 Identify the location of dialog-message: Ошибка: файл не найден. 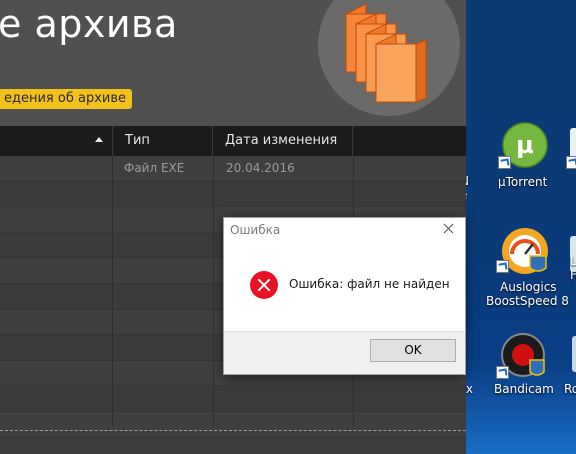
(369, 284).